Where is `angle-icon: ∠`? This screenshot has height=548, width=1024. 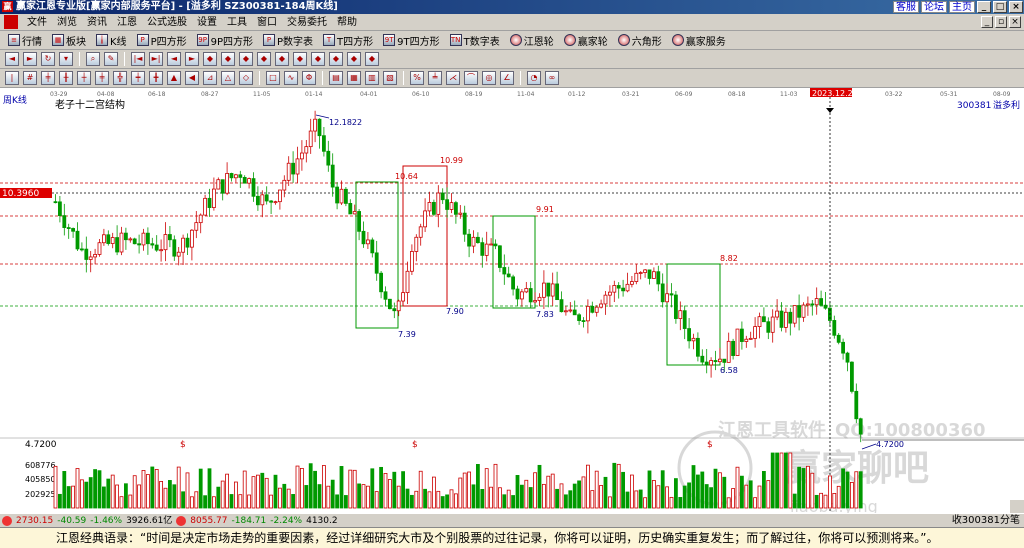 angle-icon: ∠ is located at coordinates (507, 78).